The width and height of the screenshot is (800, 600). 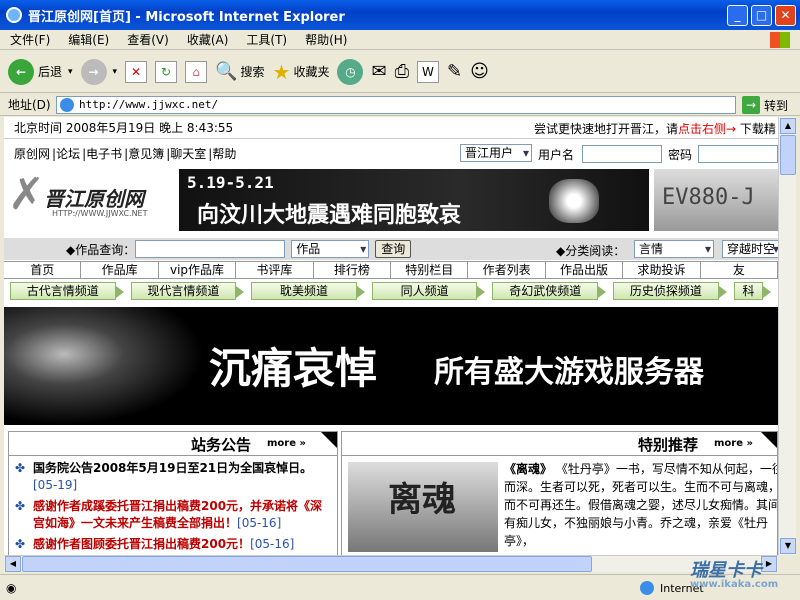 What do you see at coordinates (402, 71) in the screenshot?
I see `print-icon: ⎙` at bounding box center [402, 71].